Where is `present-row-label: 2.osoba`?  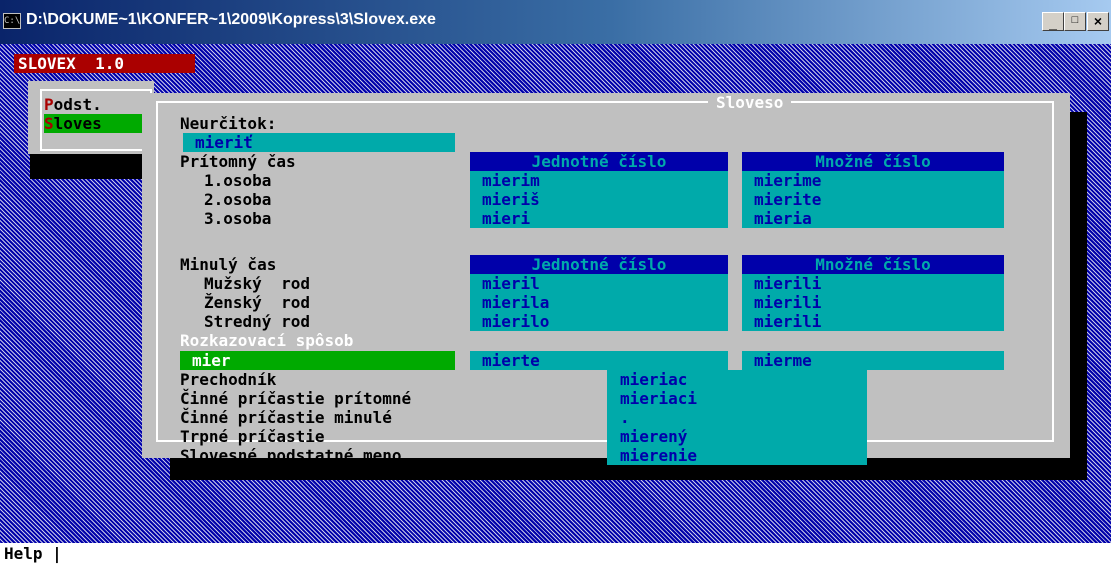
present-row-label: 2.osoba is located at coordinates (238, 199).